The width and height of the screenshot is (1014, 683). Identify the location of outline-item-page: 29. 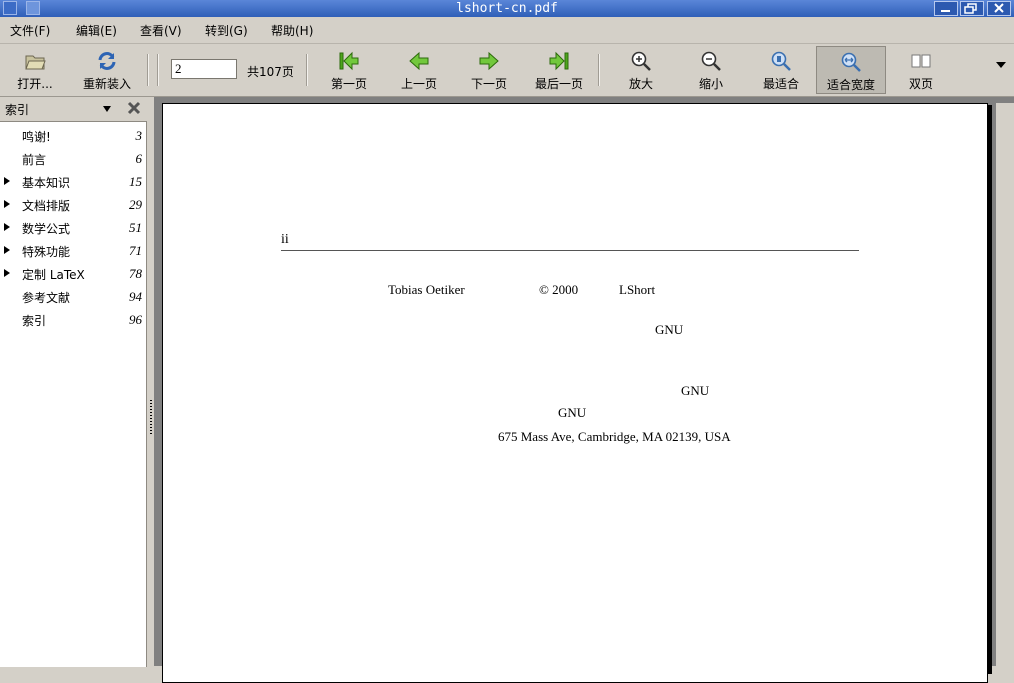
(135, 204).